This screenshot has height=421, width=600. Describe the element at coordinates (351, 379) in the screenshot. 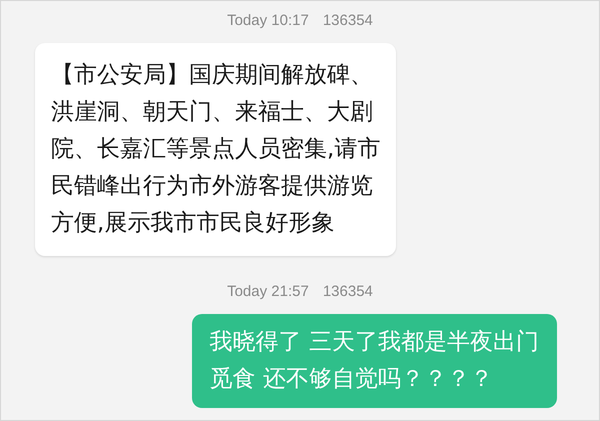

I see `message-text: 觅食 还不够自觉吗？？？？` at that location.